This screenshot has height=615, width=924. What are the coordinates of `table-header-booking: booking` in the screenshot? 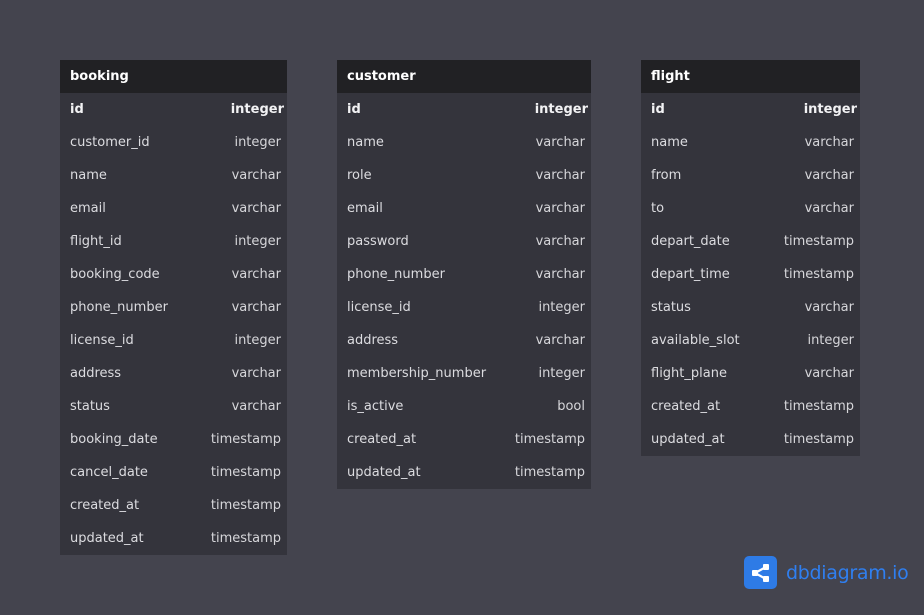 It's located at (173, 76).